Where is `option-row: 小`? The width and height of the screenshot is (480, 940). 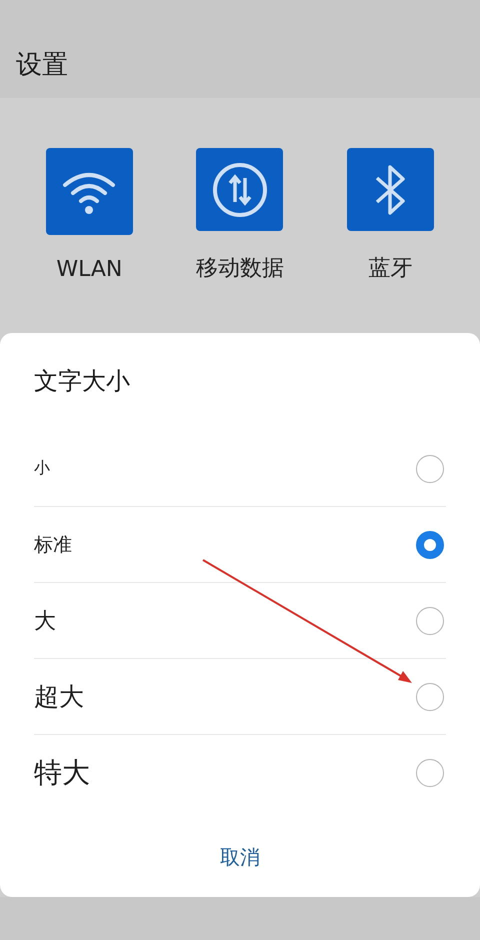 option-row: 小 is located at coordinates (240, 469).